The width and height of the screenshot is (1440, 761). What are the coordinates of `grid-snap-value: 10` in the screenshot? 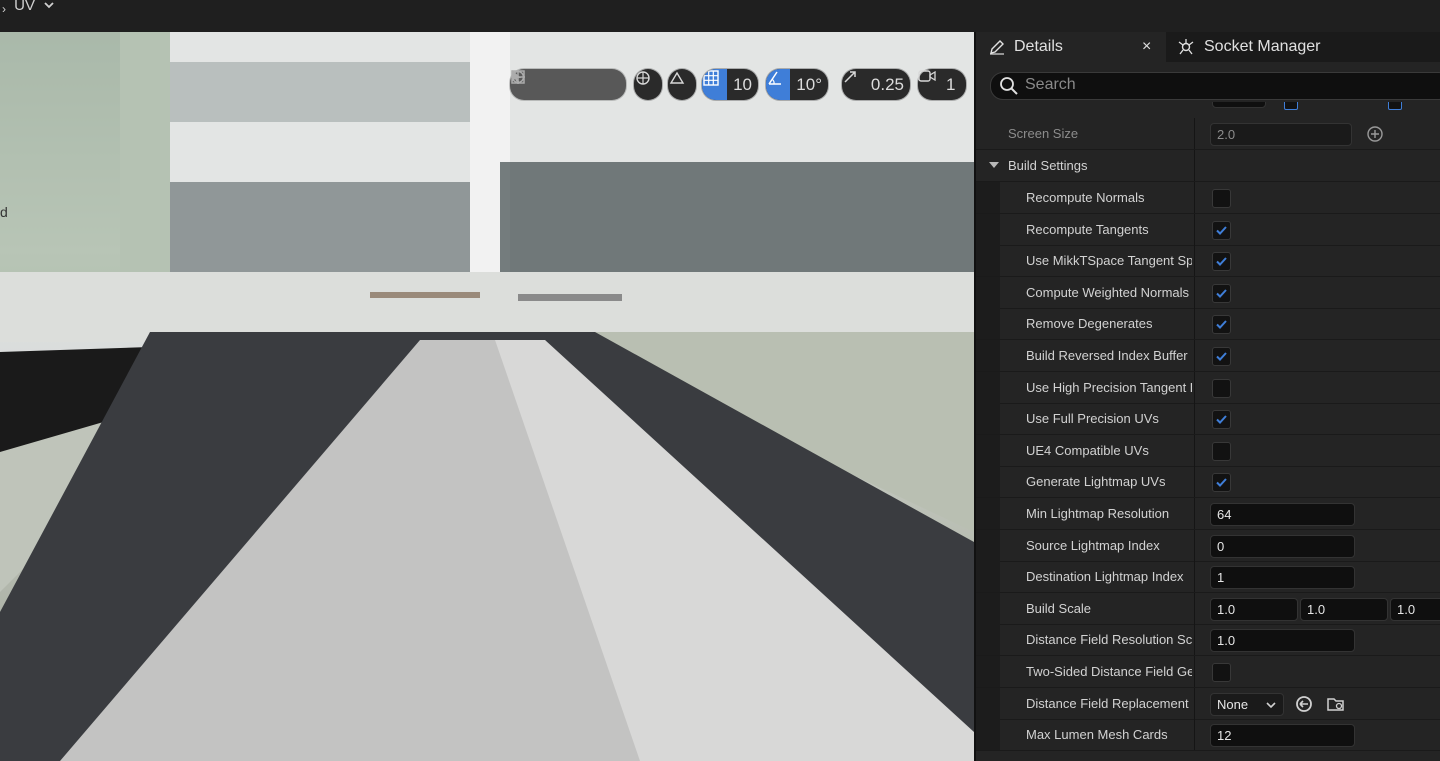 It's located at (742, 85).